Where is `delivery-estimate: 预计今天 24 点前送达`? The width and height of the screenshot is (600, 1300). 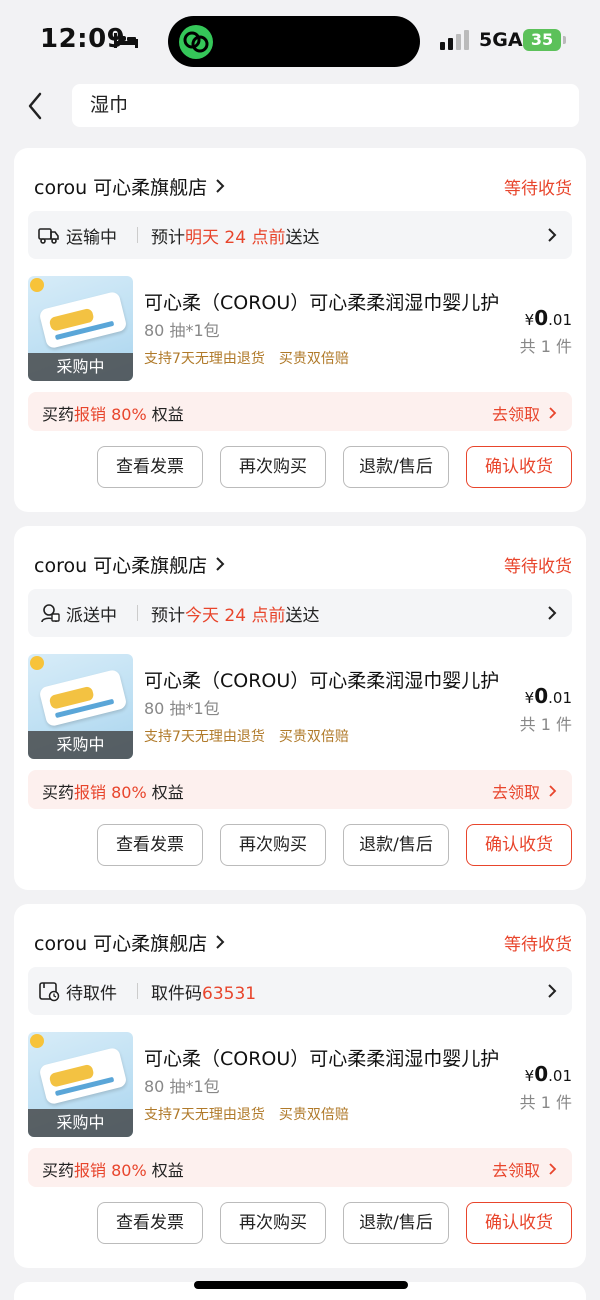 delivery-estimate: 预计今天 24 点前送达 is located at coordinates (235, 616).